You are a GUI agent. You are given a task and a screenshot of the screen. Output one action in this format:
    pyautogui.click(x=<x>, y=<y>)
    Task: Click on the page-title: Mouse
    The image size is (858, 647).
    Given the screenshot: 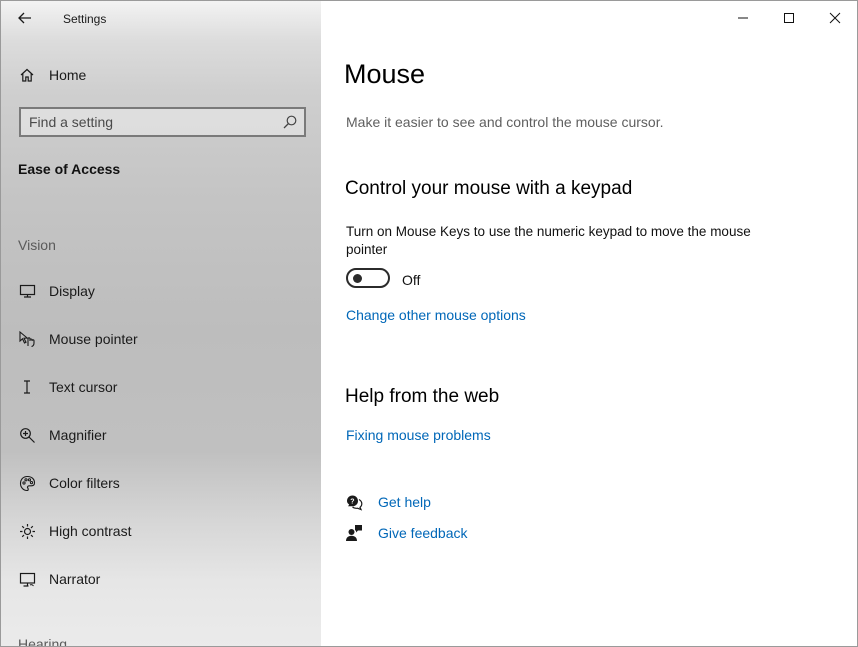 What is the action you would take?
    pyautogui.click(x=385, y=74)
    